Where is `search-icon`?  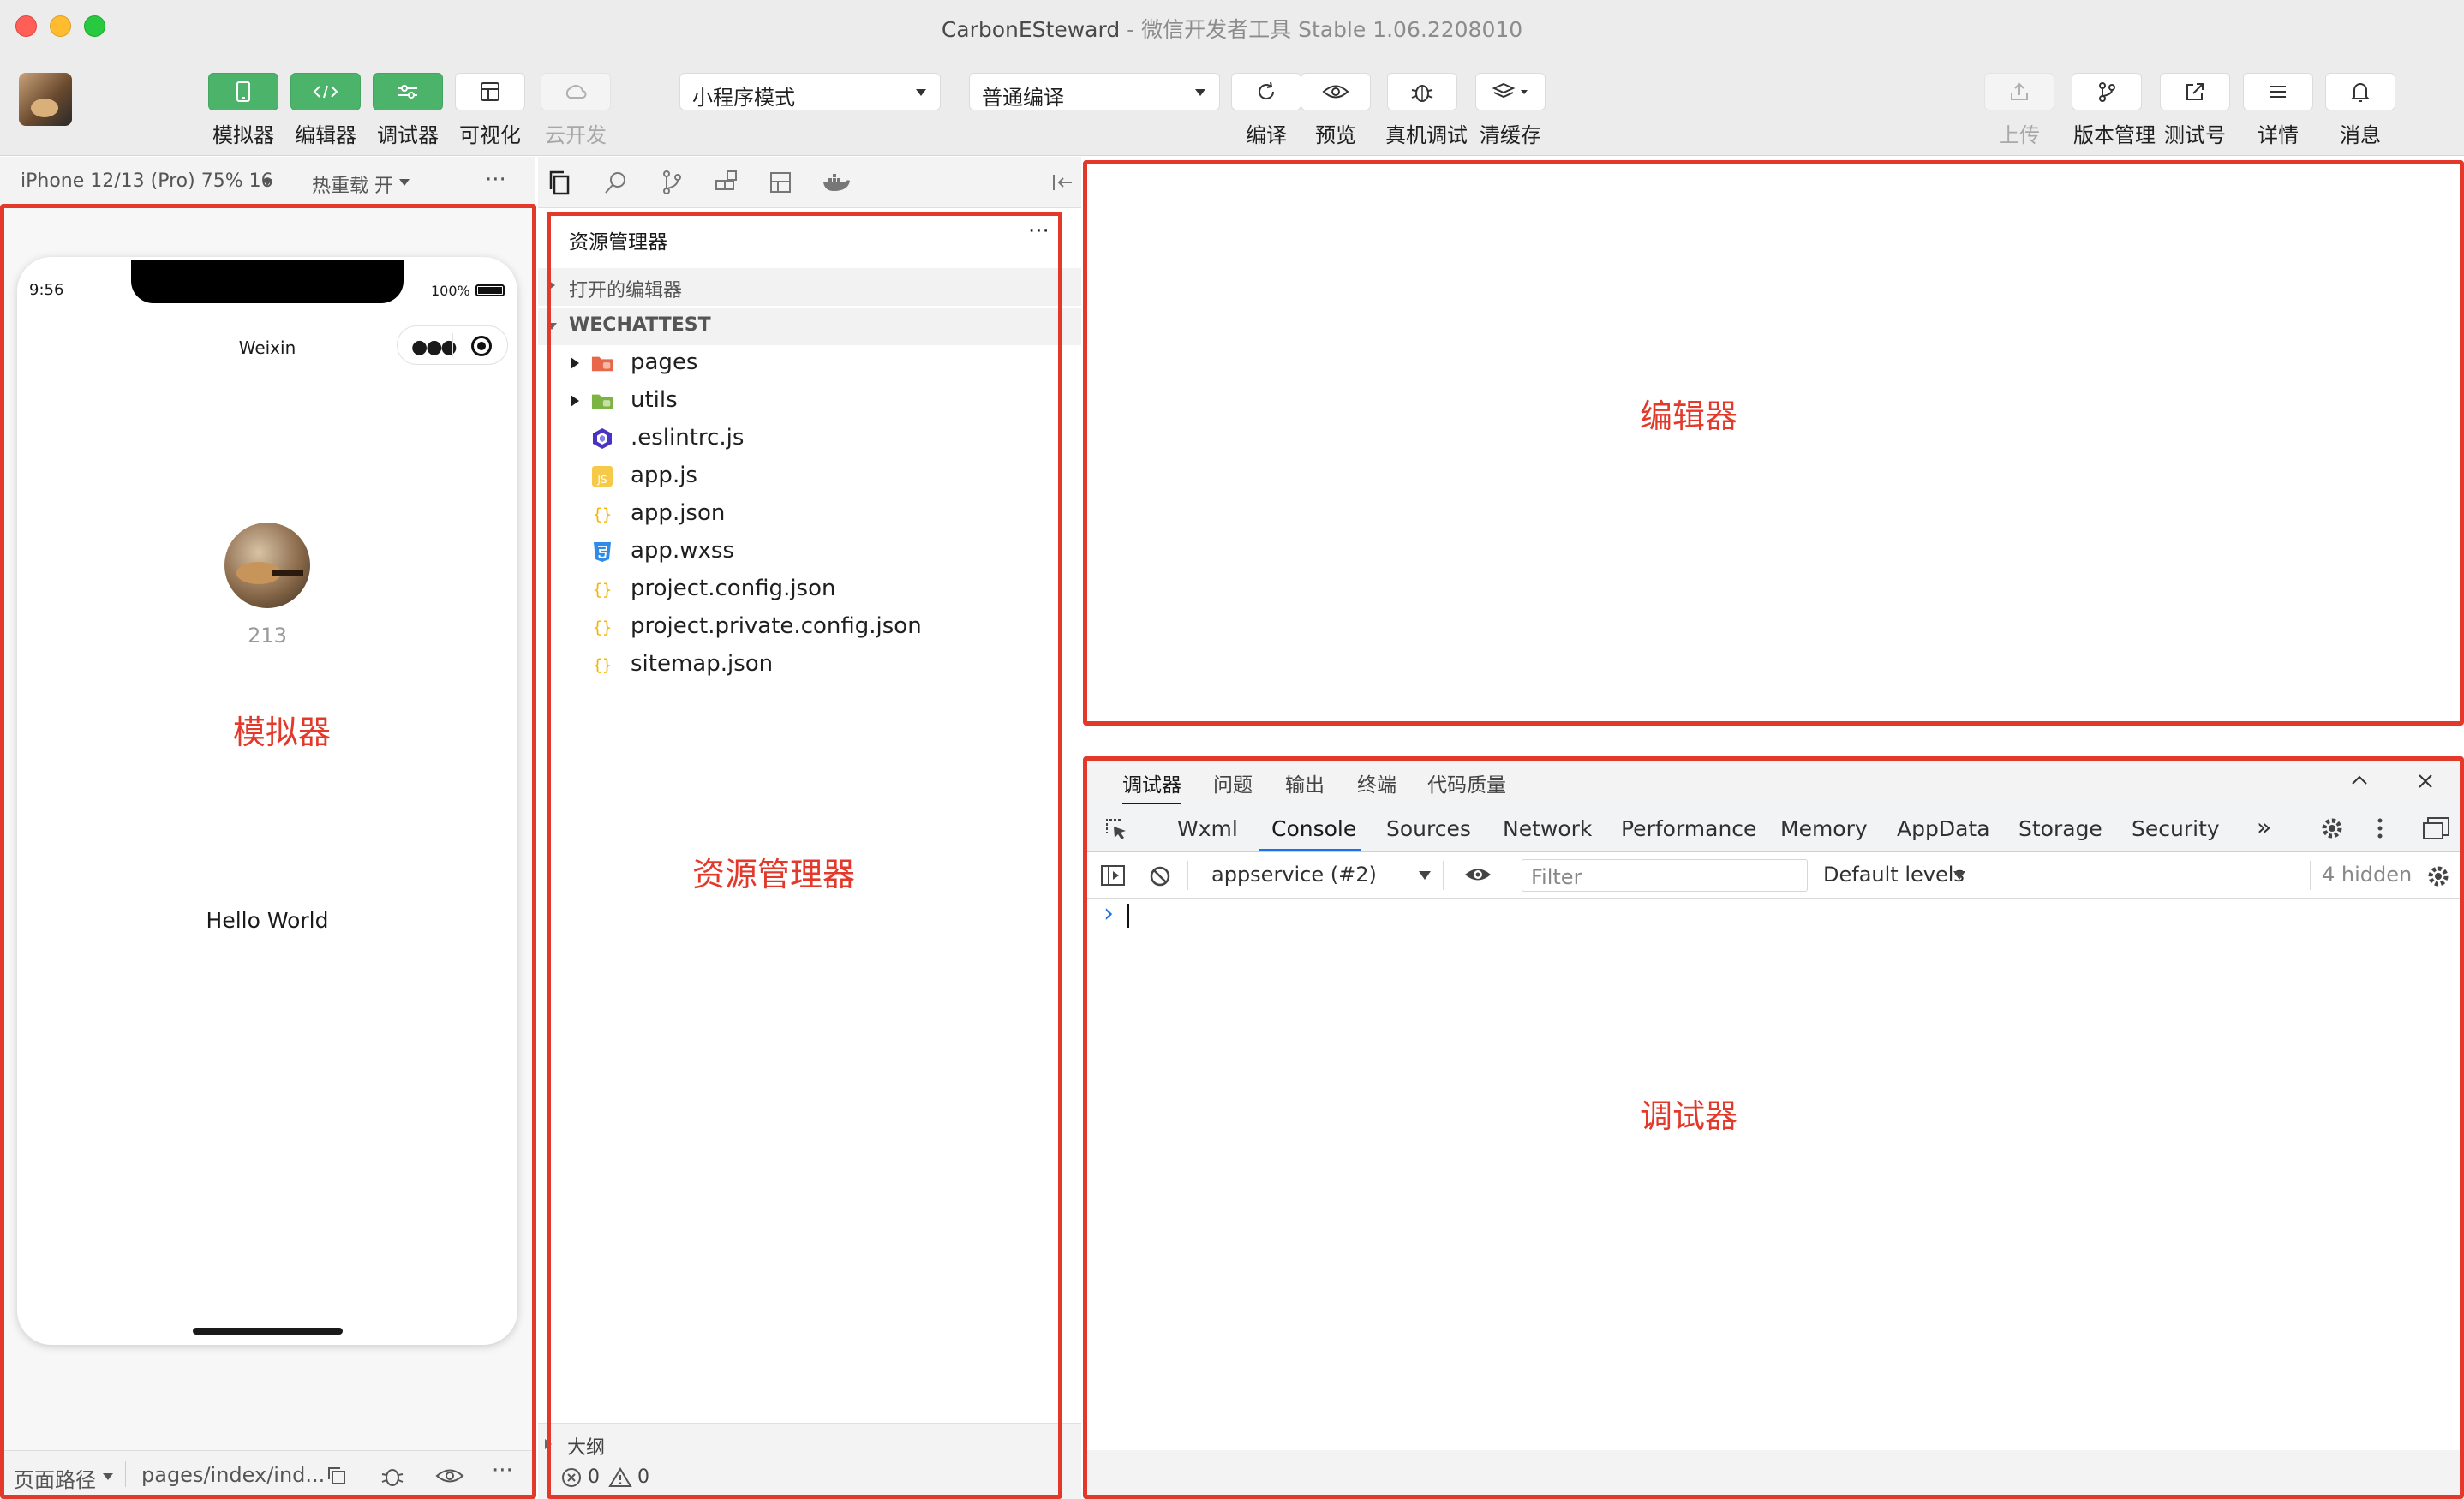 search-icon is located at coordinates (616, 182).